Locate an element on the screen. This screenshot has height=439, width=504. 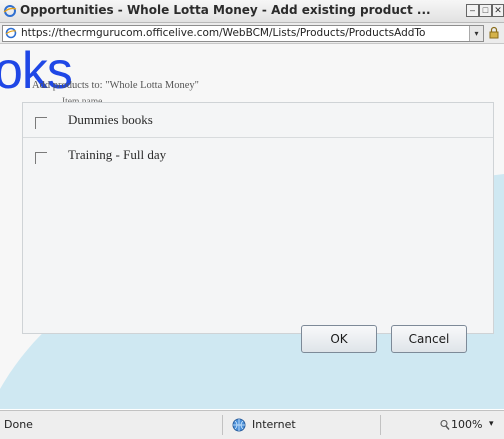
security-zone-label: Internet is located at coordinates (274, 424).